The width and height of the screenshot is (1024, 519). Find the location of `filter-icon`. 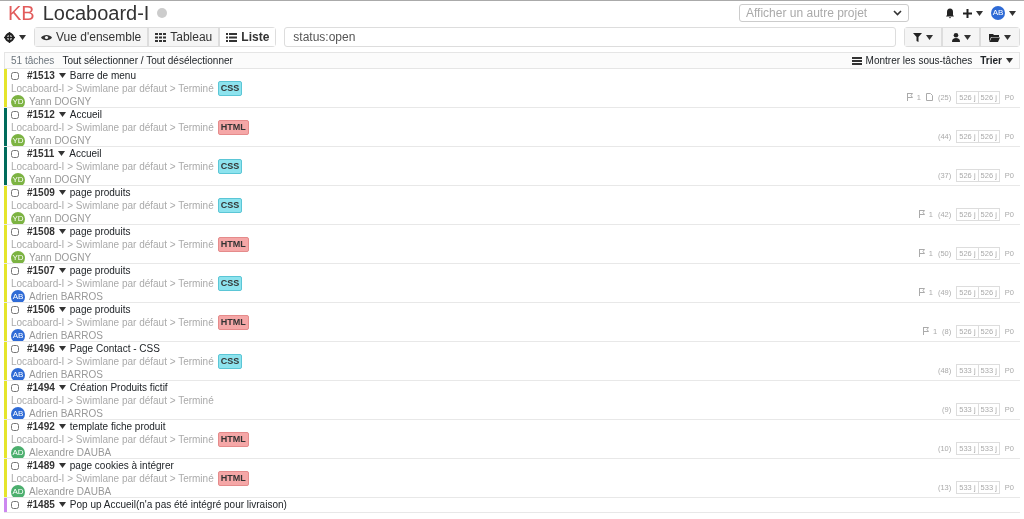

filter-icon is located at coordinates (917, 37).